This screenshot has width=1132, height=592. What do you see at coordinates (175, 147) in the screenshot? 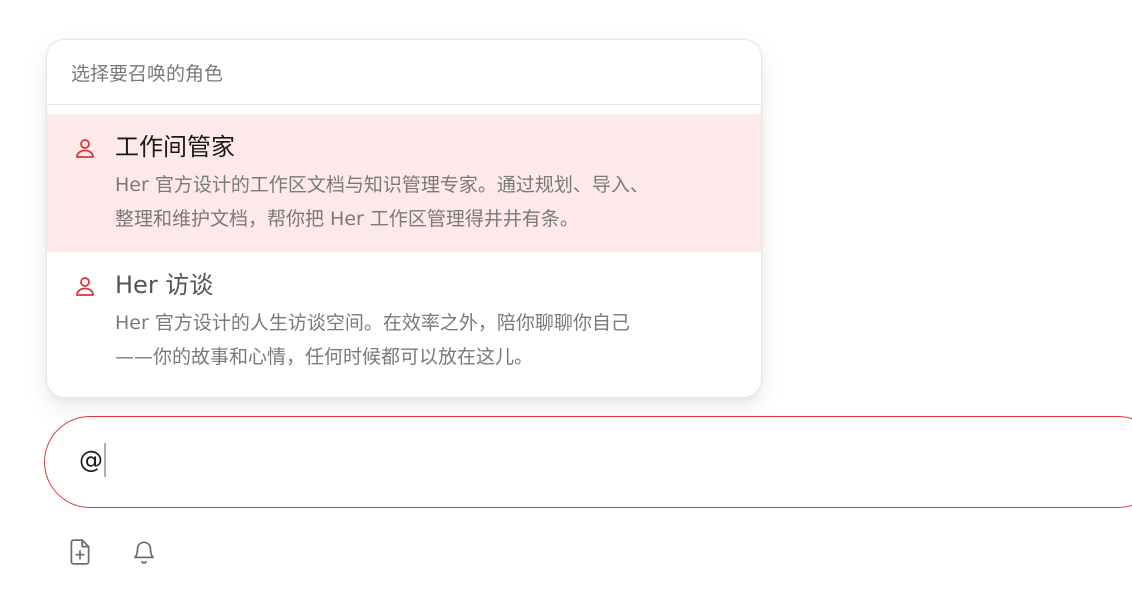
I see `role-option-title: 工作间管家` at bounding box center [175, 147].